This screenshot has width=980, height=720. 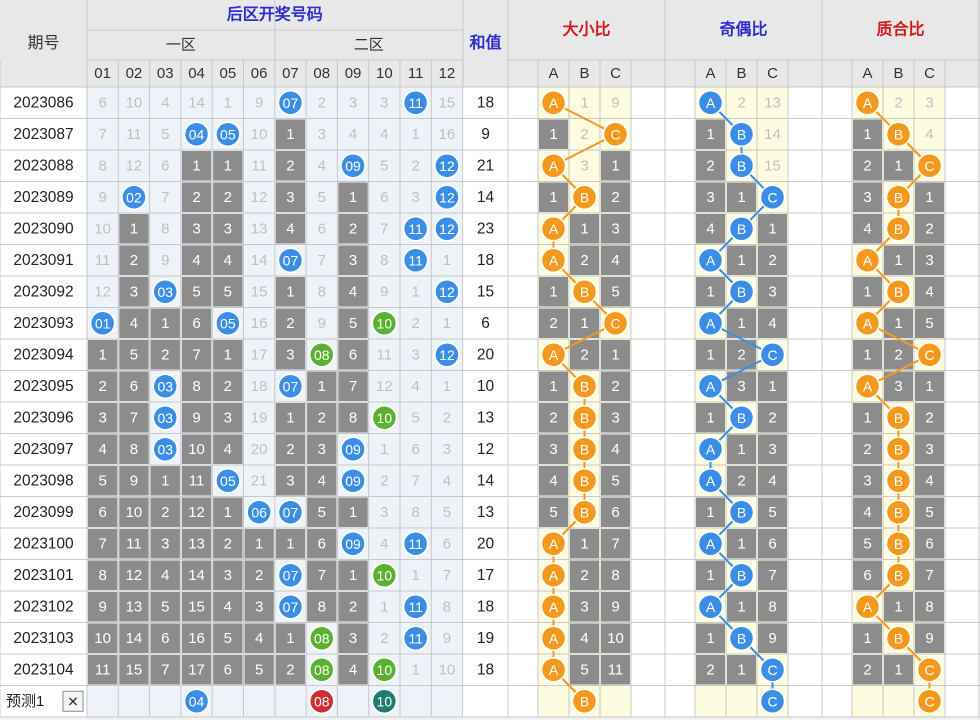 I want to click on number-cell: 6, so click(x=102, y=512).